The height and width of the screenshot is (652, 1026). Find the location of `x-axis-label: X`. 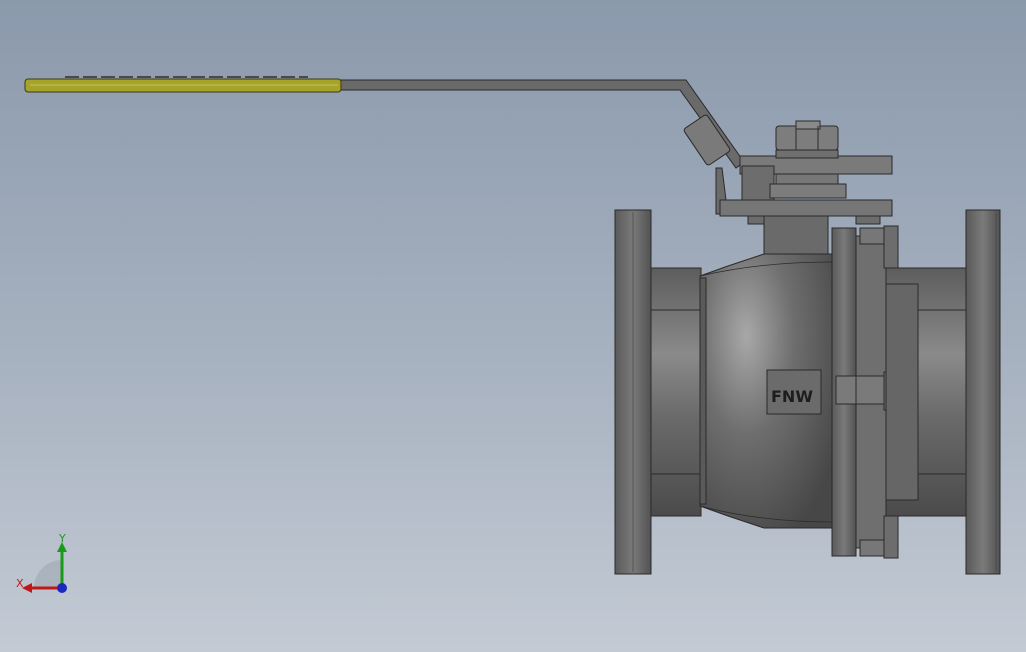

x-axis-label: X is located at coordinates (20, 583).